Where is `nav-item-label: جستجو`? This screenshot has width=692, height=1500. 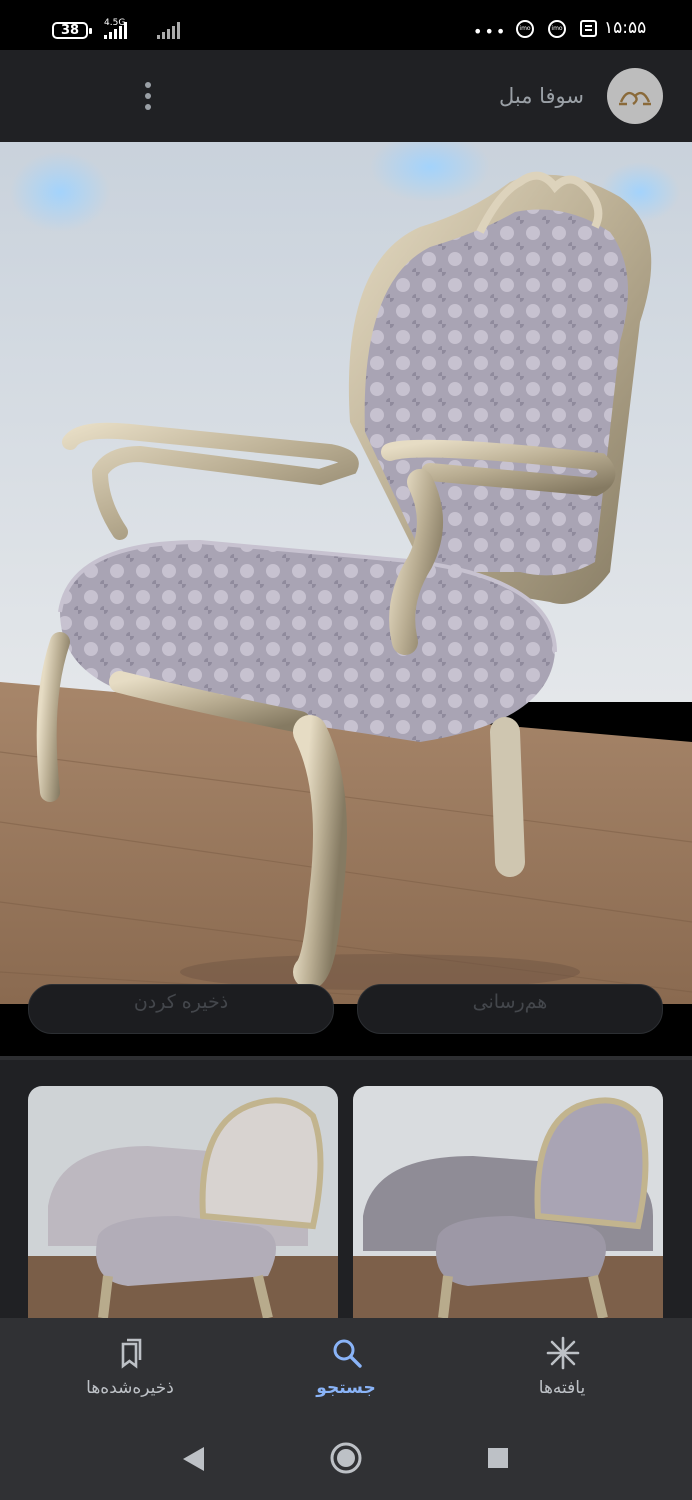
nav-item-label: جستجو is located at coordinates (346, 1388).